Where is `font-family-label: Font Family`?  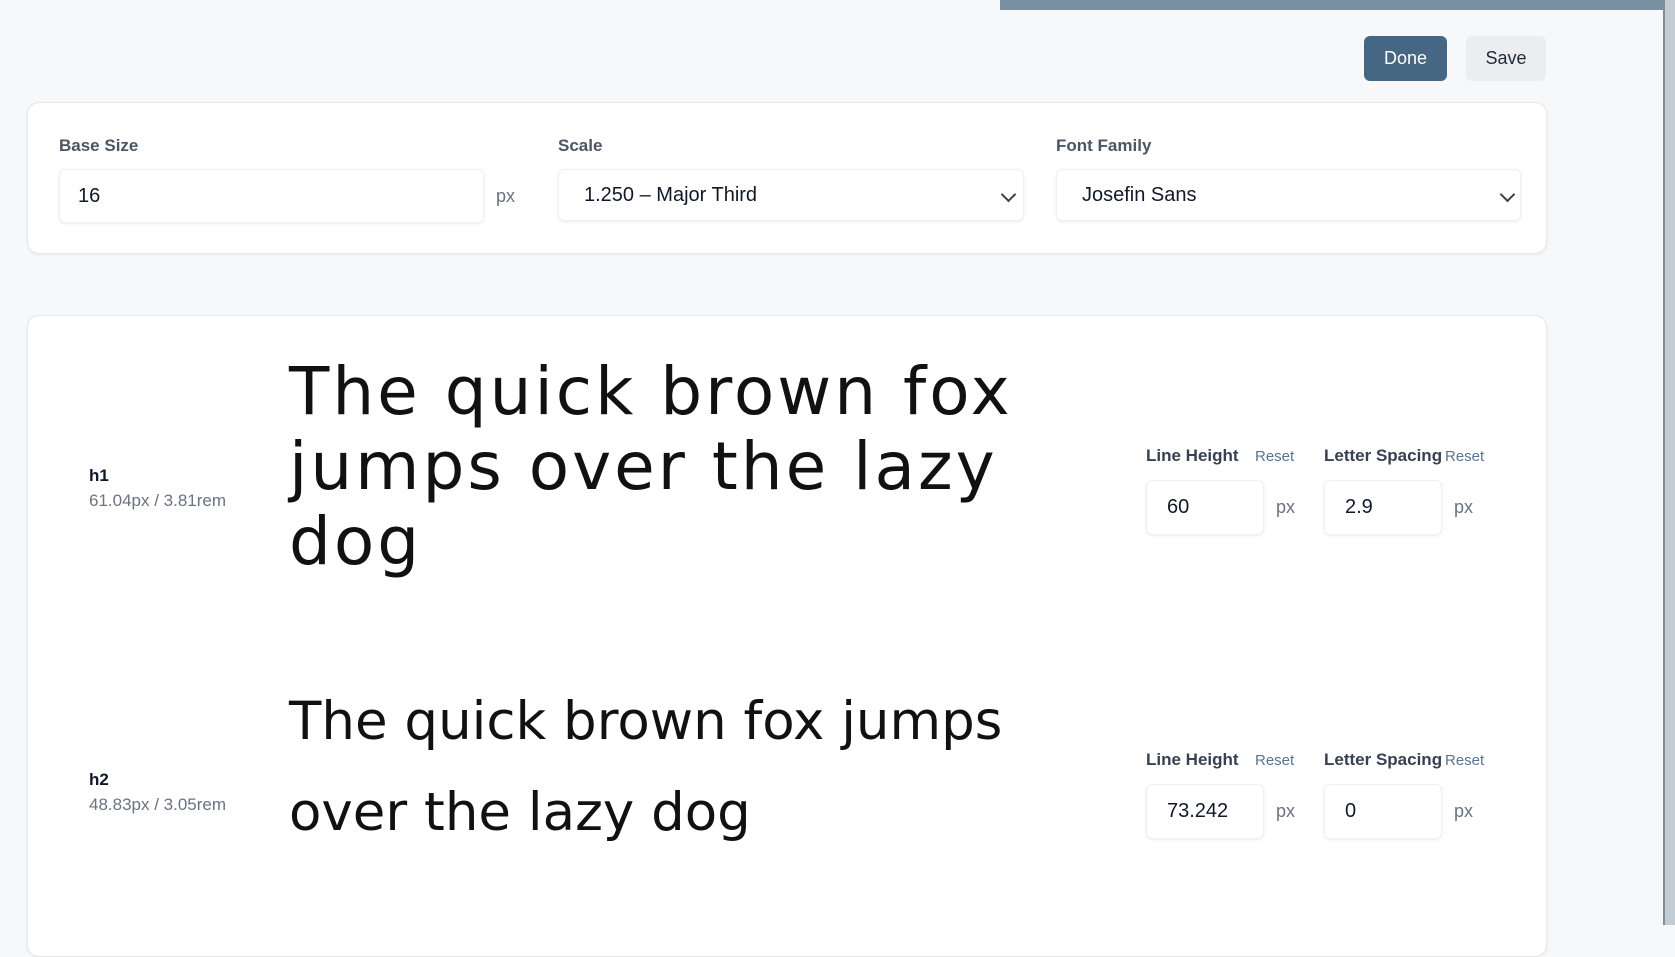 font-family-label: Font Family is located at coordinates (1104, 145).